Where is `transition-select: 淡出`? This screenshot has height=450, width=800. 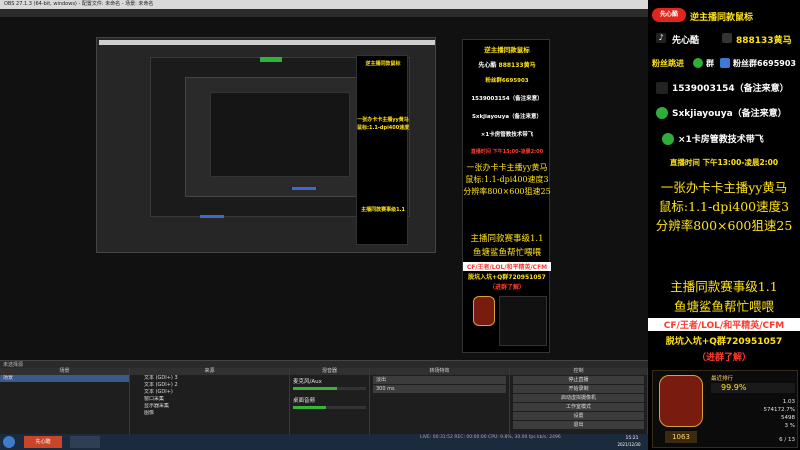 transition-select: 淡出 is located at coordinates (439, 380).